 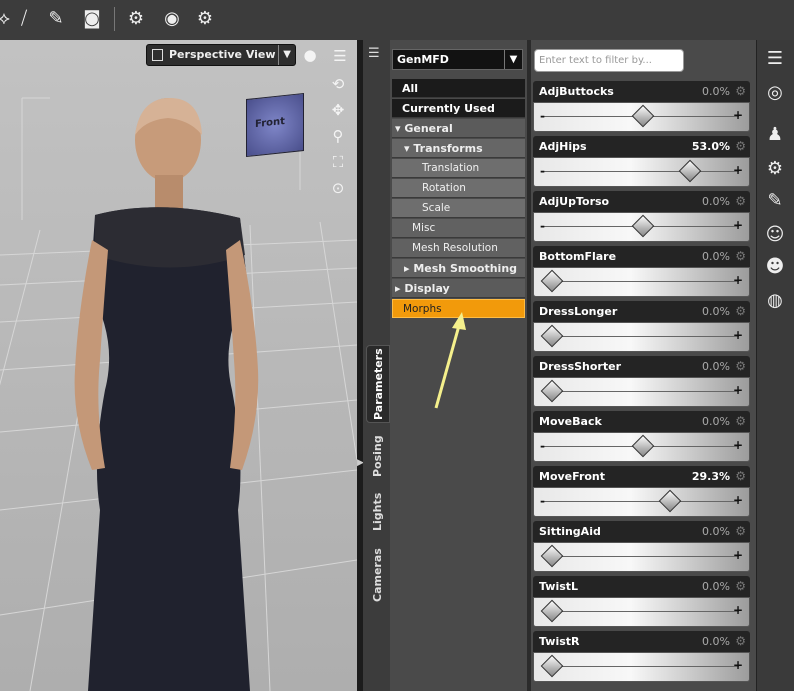 What do you see at coordinates (458, 148) in the screenshot?
I see `tree-item-transforms: ▾ Transforms` at bounding box center [458, 148].